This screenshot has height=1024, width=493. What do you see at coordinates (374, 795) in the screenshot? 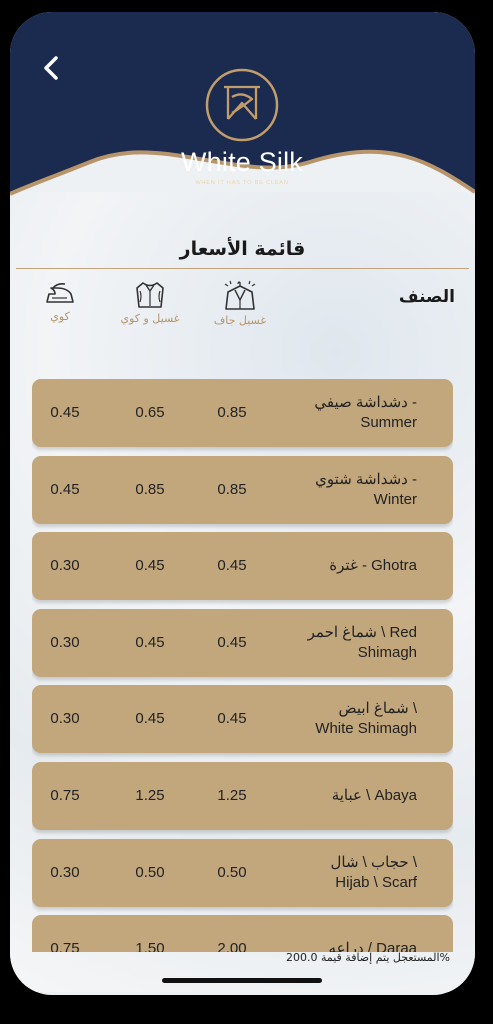
I see `item-name-line1: عباية \ Abaya` at bounding box center [374, 795].